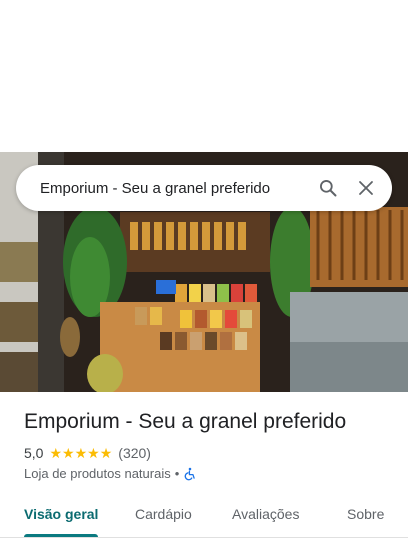 The image size is (408, 544). Describe the element at coordinates (190, 474) in the screenshot. I see `wheelchair-icon` at that location.